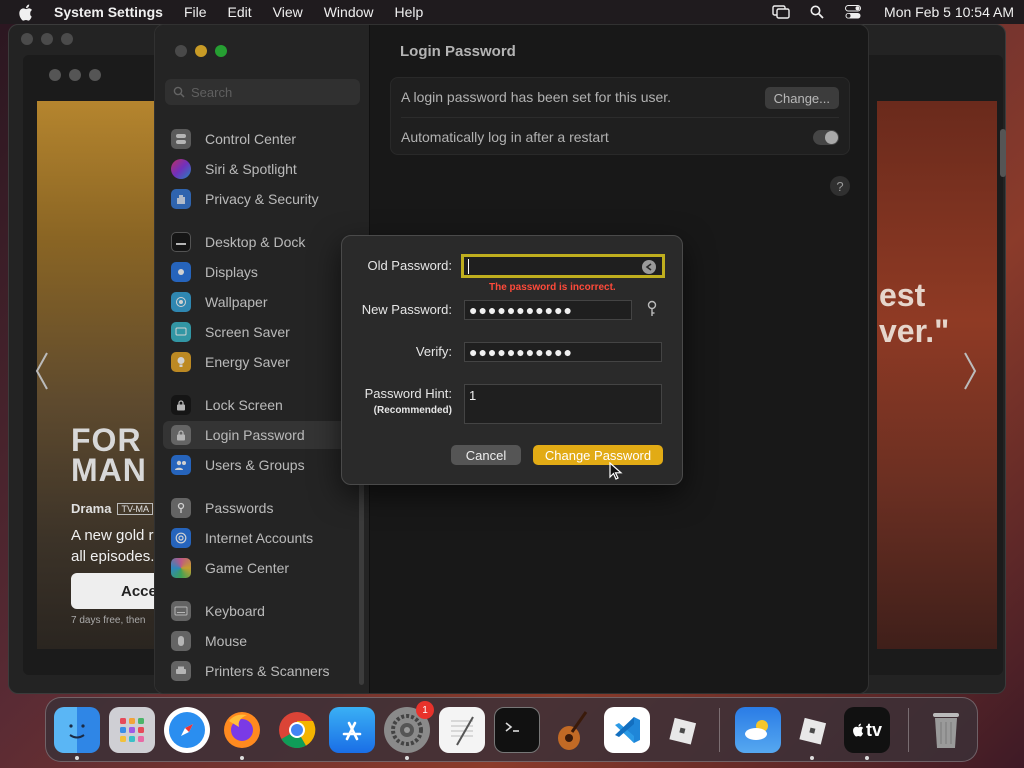 Image resolution: width=1024 pixels, height=768 pixels. I want to click on weather-icon, so click(758, 730).